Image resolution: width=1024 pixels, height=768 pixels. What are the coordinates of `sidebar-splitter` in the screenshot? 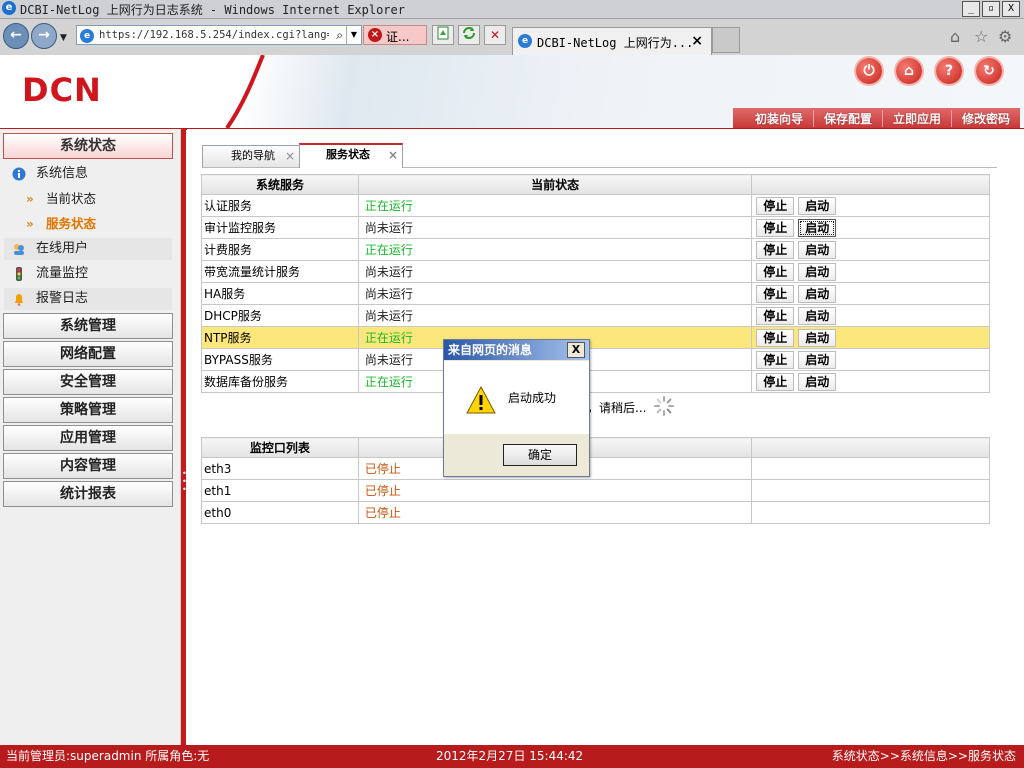 It's located at (183, 437).